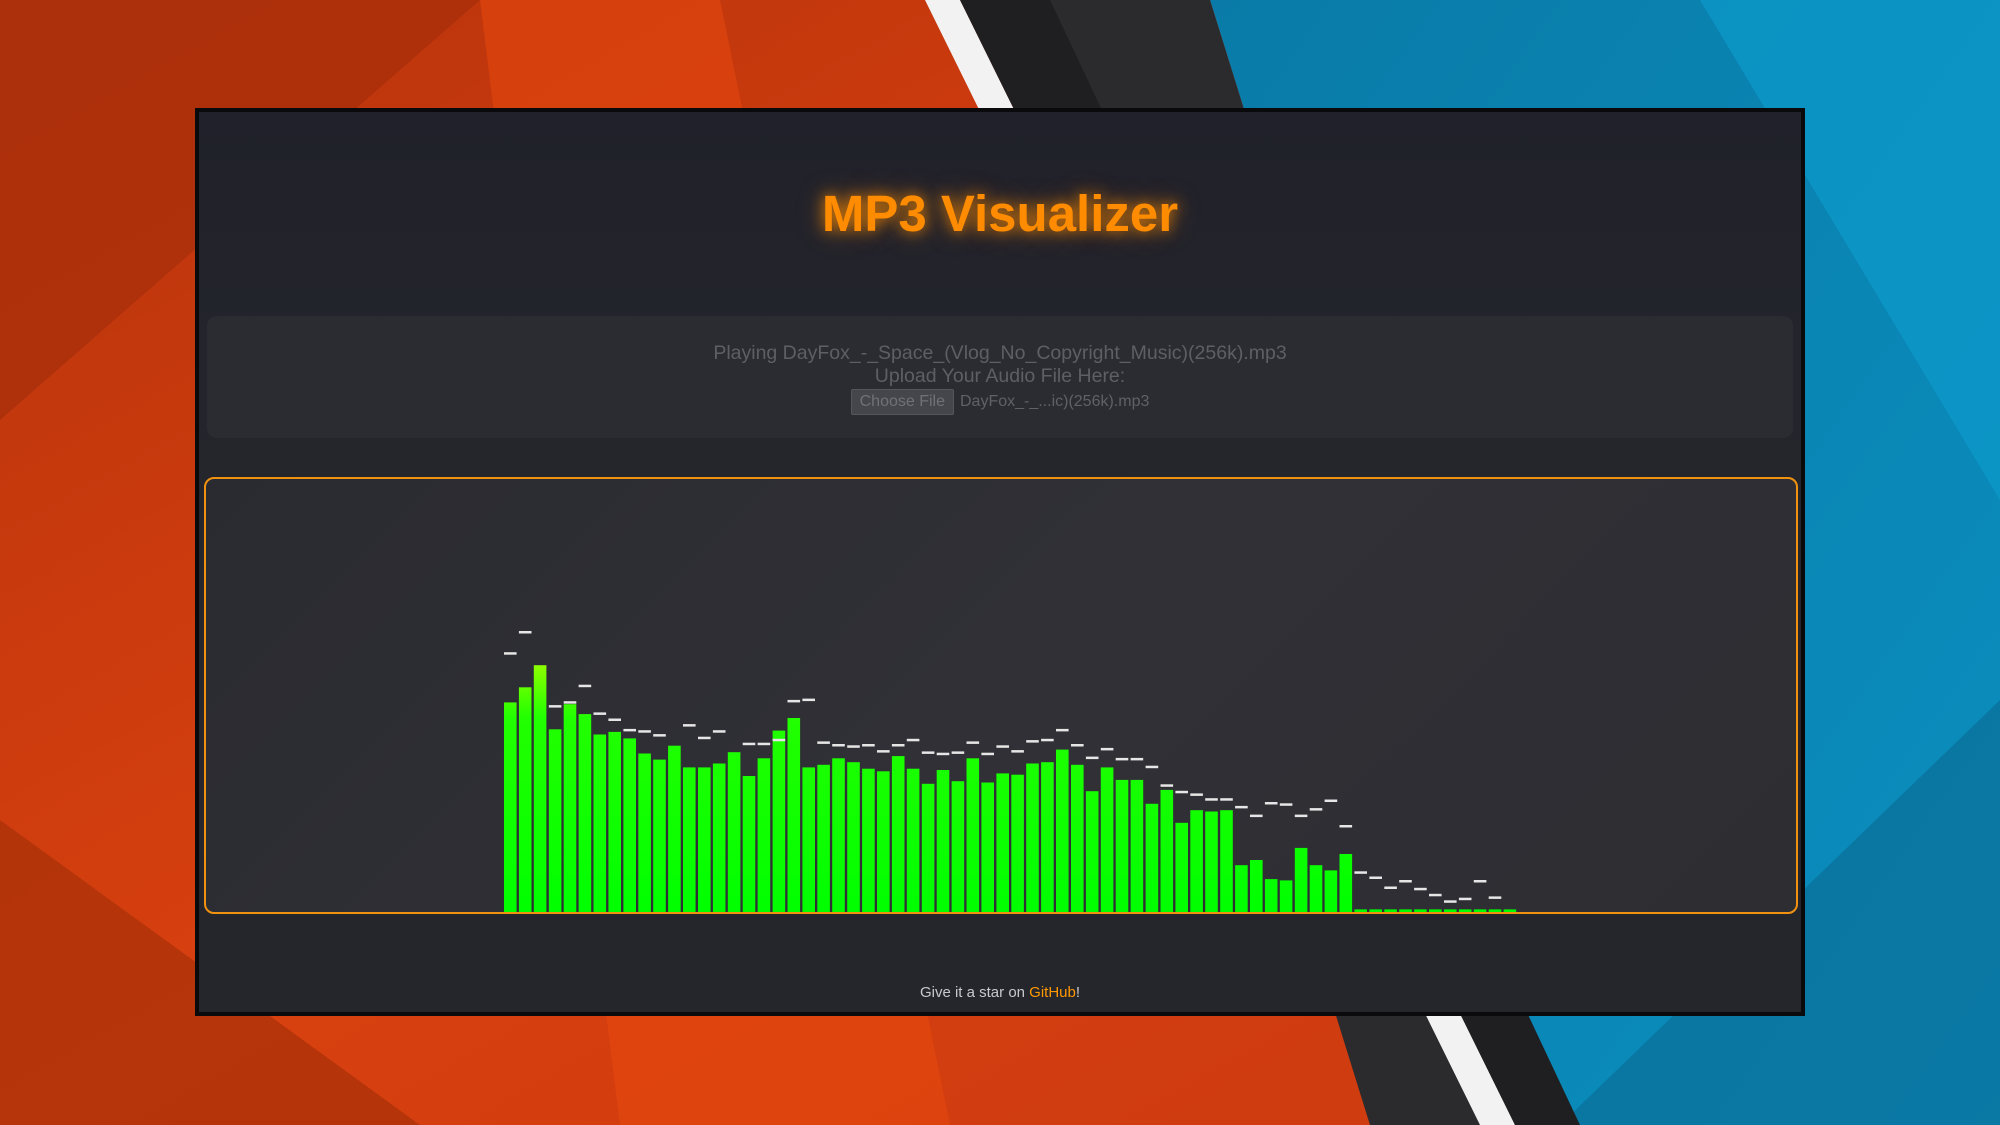 The width and height of the screenshot is (2000, 1125). Describe the element at coordinates (1000, 213) in the screenshot. I see `app-title: MP3 Visualizer` at that location.